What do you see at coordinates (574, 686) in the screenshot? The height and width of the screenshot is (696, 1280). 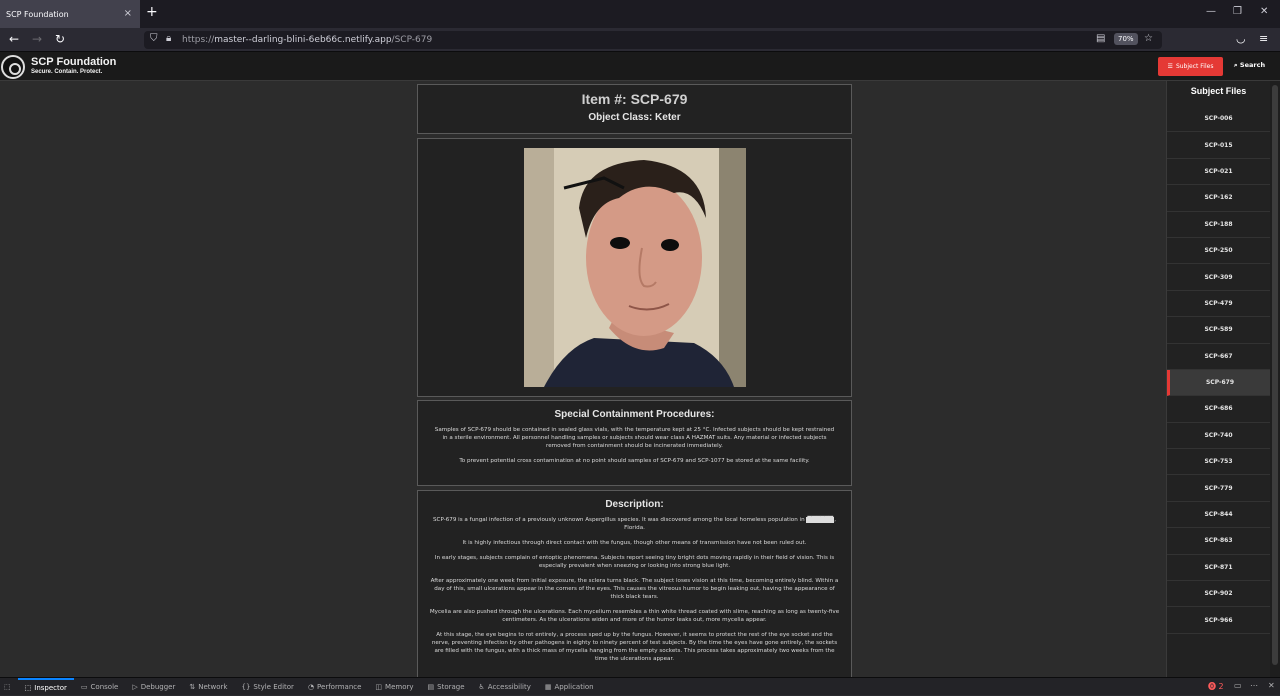 I see `devtools-tab-label: Application` at bounding box center [574, 686].